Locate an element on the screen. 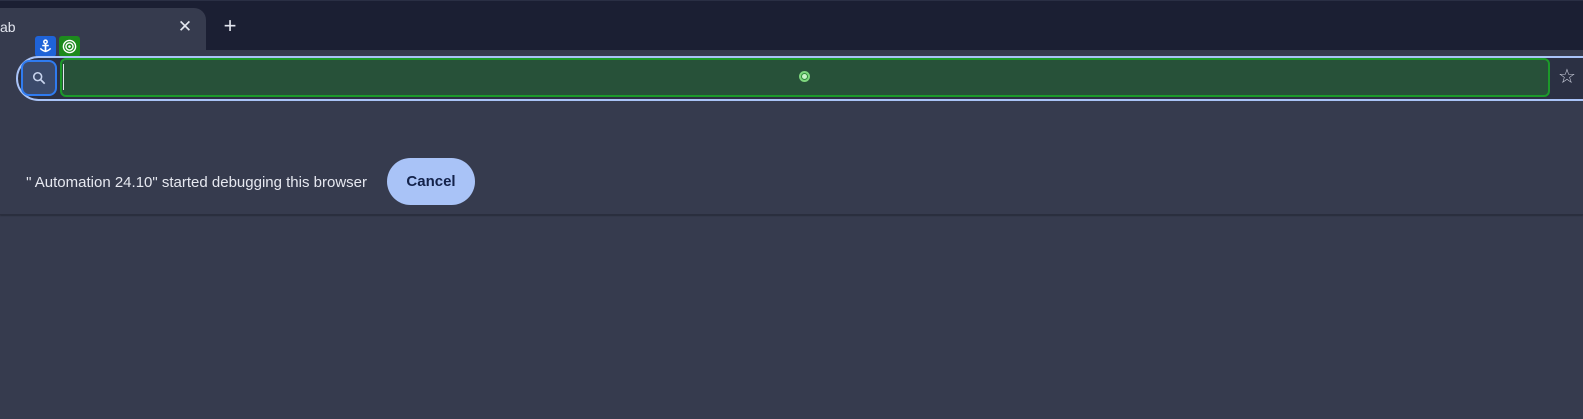 This screenshot has width=1583, height=419. tab-close-icon: ✕ is located at coordinates (185, 26).